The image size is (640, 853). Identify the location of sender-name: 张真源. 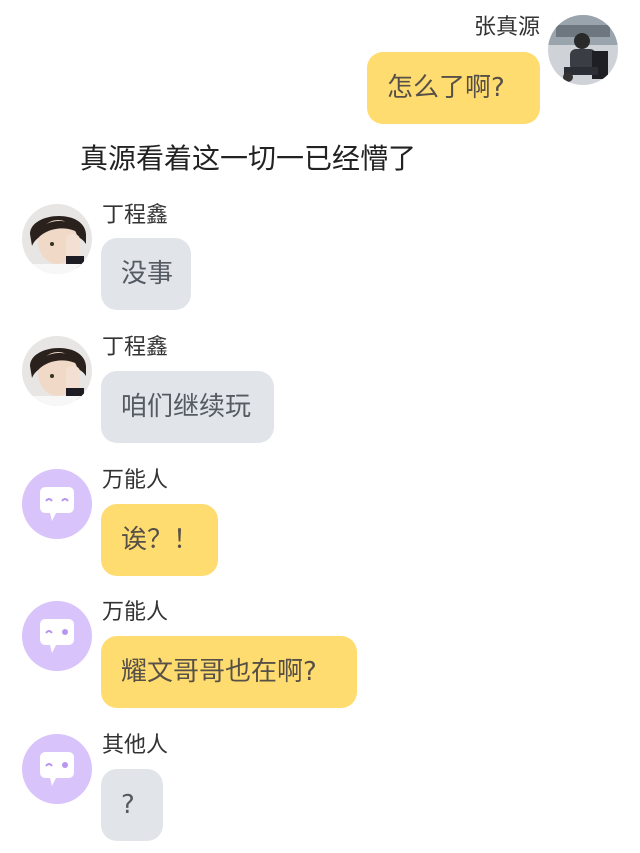
(506, 27).